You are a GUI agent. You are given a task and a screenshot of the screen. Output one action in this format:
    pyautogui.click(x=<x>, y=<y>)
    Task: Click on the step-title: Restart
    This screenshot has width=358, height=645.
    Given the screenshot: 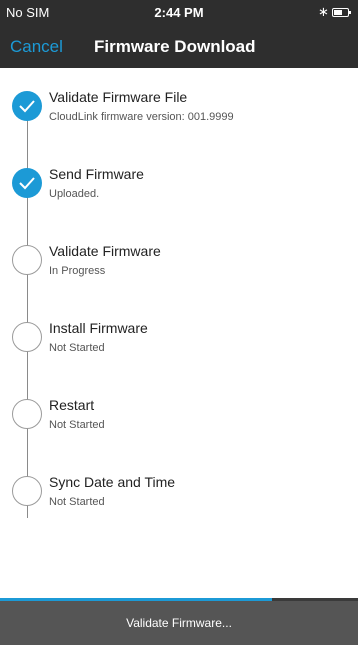 What is the action you would take?
    pyautogui.click(x=72, y=405)
    